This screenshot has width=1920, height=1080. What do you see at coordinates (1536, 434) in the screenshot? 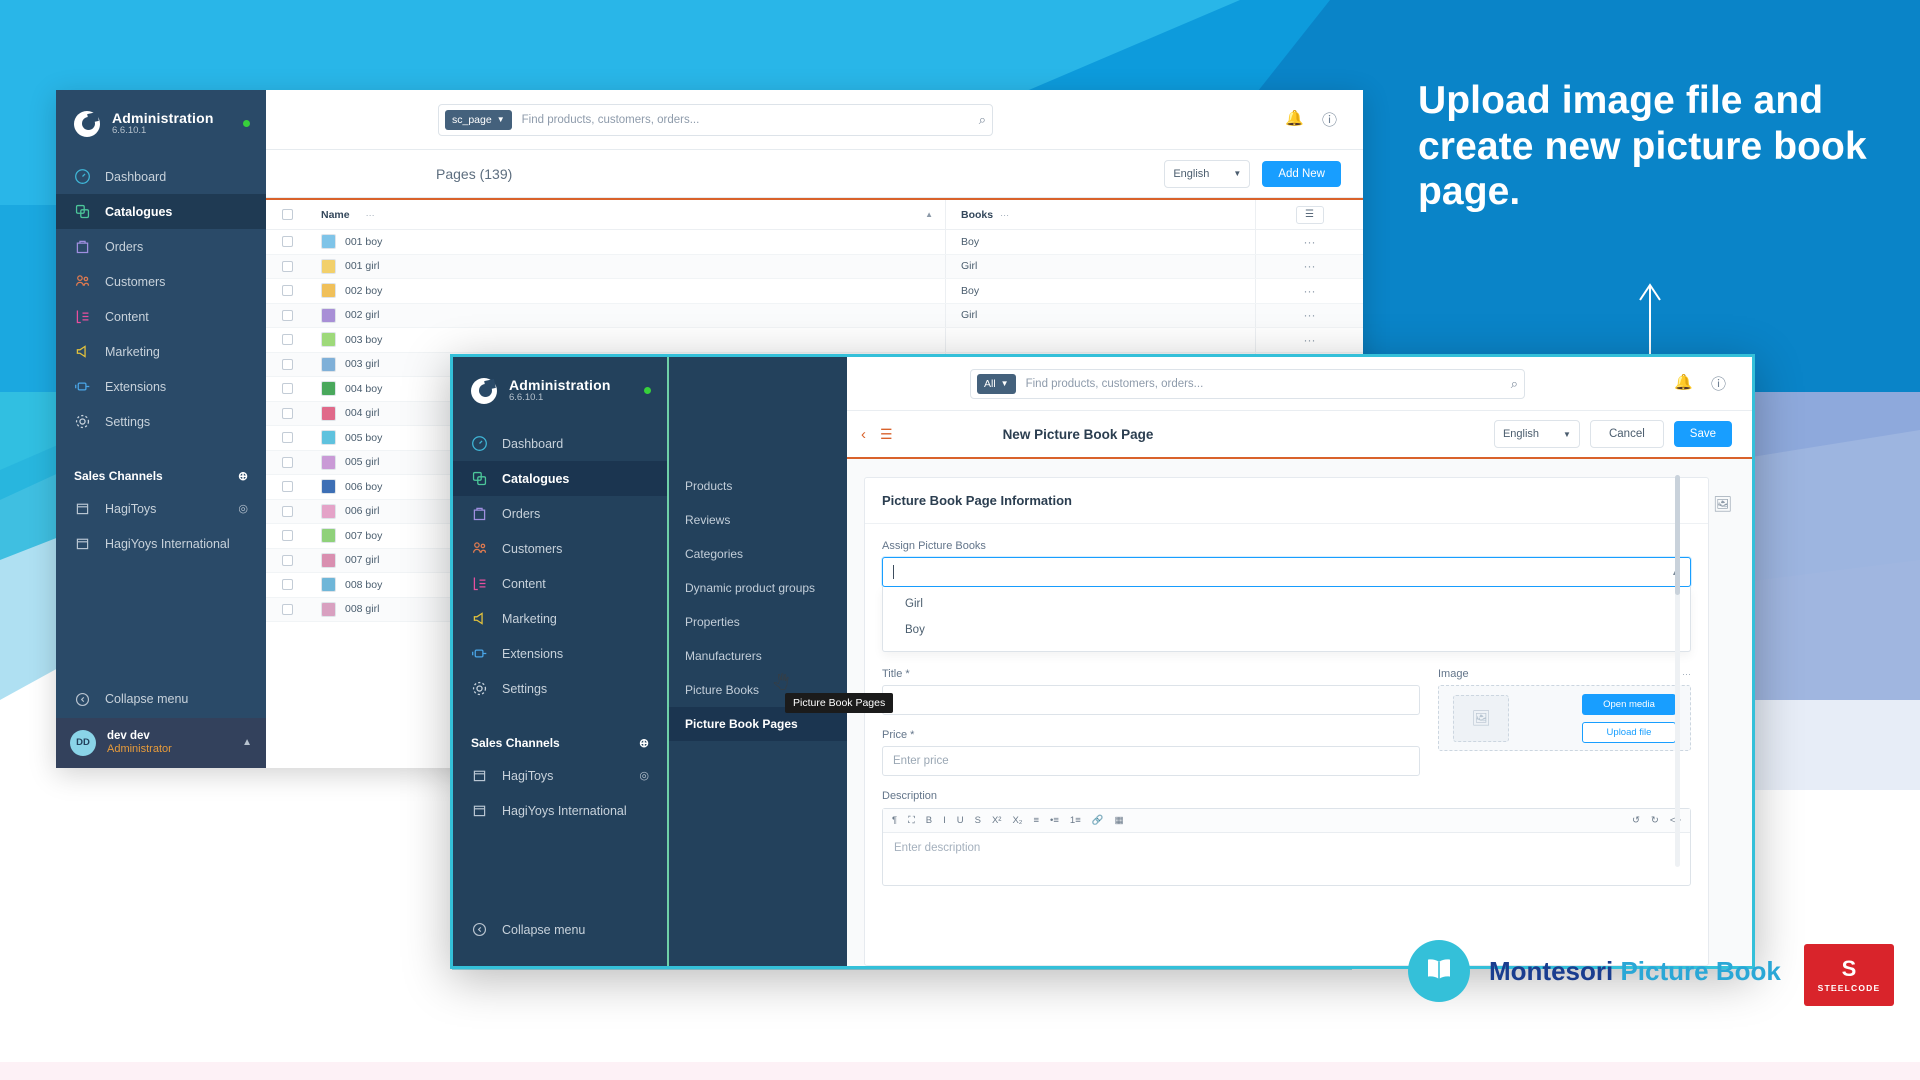
I see `modal-language-select: English ▼` at bounding box center [1536, 434].